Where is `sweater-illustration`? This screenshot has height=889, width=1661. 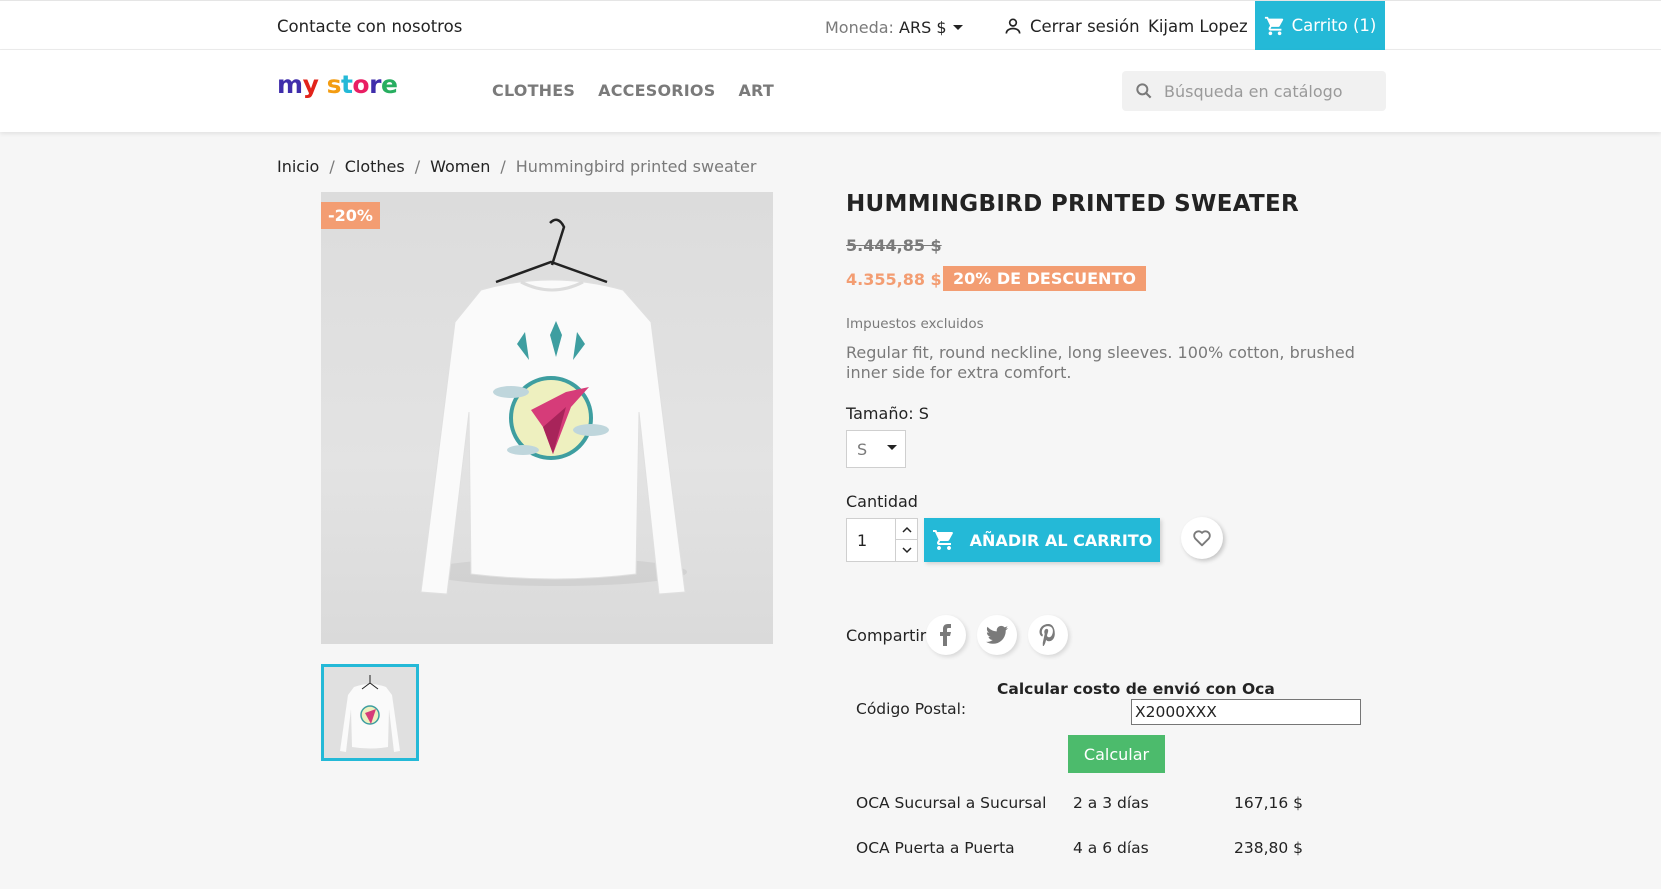
sweater-illustration is located at coordinates (553, 406).